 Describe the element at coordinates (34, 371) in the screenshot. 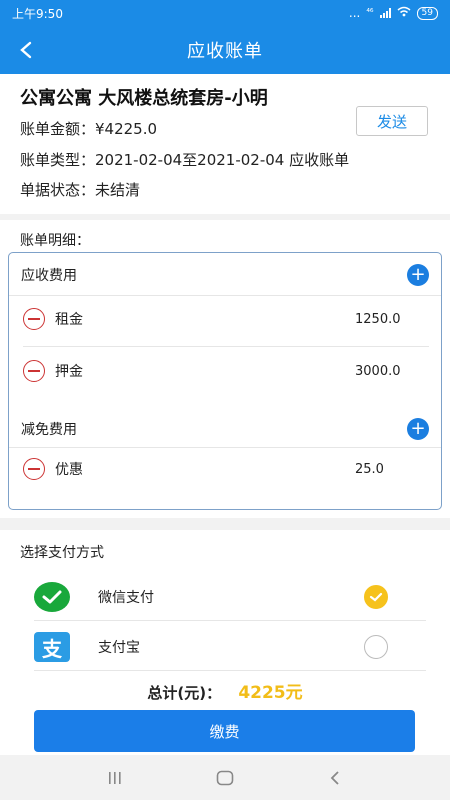

I see `remove-deposit-button` at that location.